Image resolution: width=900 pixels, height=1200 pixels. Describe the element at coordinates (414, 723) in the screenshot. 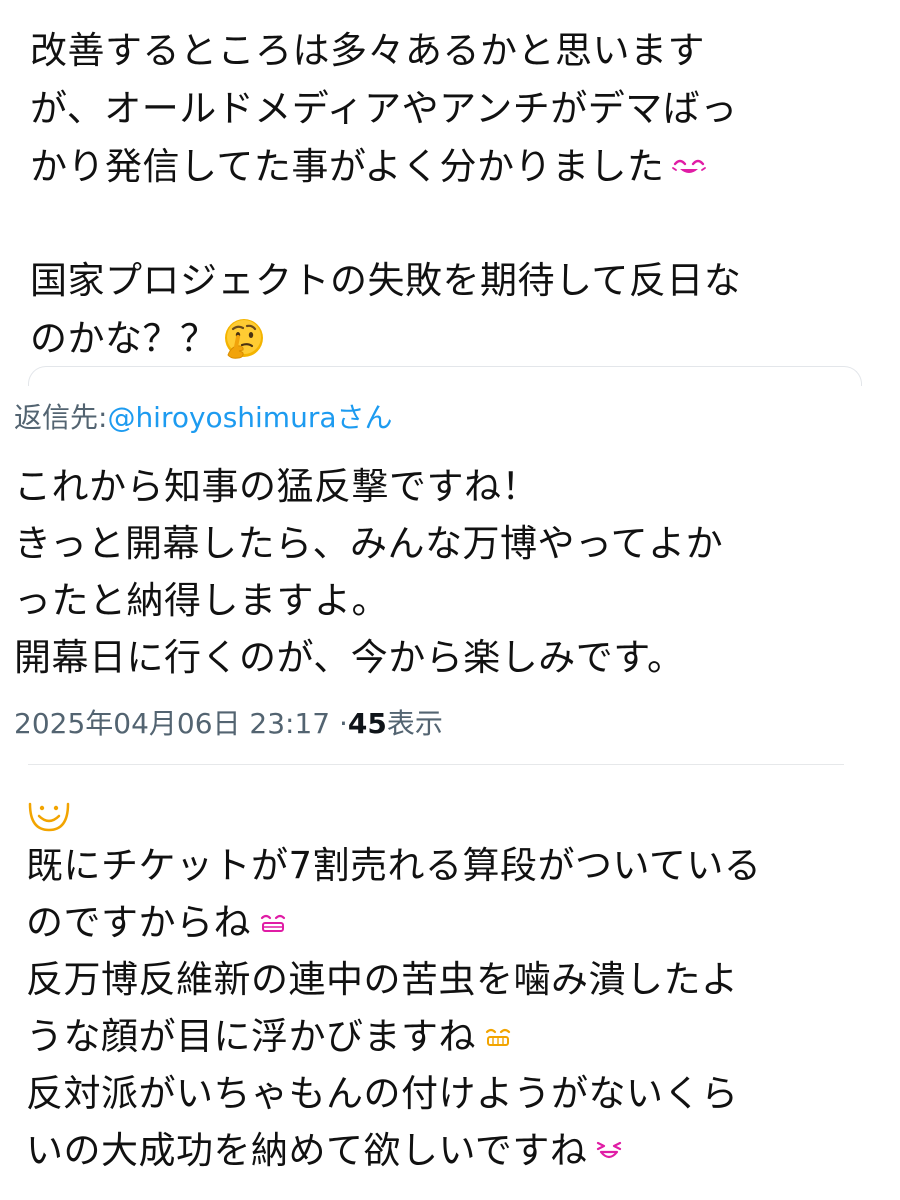

I see `views-label: 表示` at that location.